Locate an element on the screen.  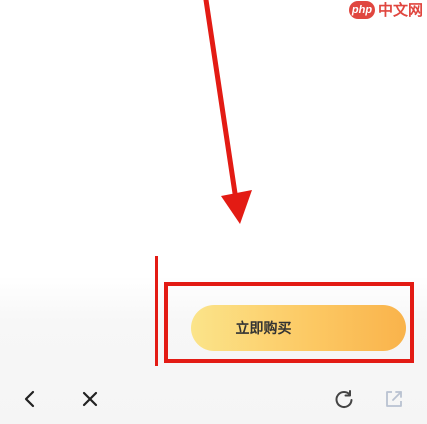
chevron-left-icon is located at coordinates (29, 399).